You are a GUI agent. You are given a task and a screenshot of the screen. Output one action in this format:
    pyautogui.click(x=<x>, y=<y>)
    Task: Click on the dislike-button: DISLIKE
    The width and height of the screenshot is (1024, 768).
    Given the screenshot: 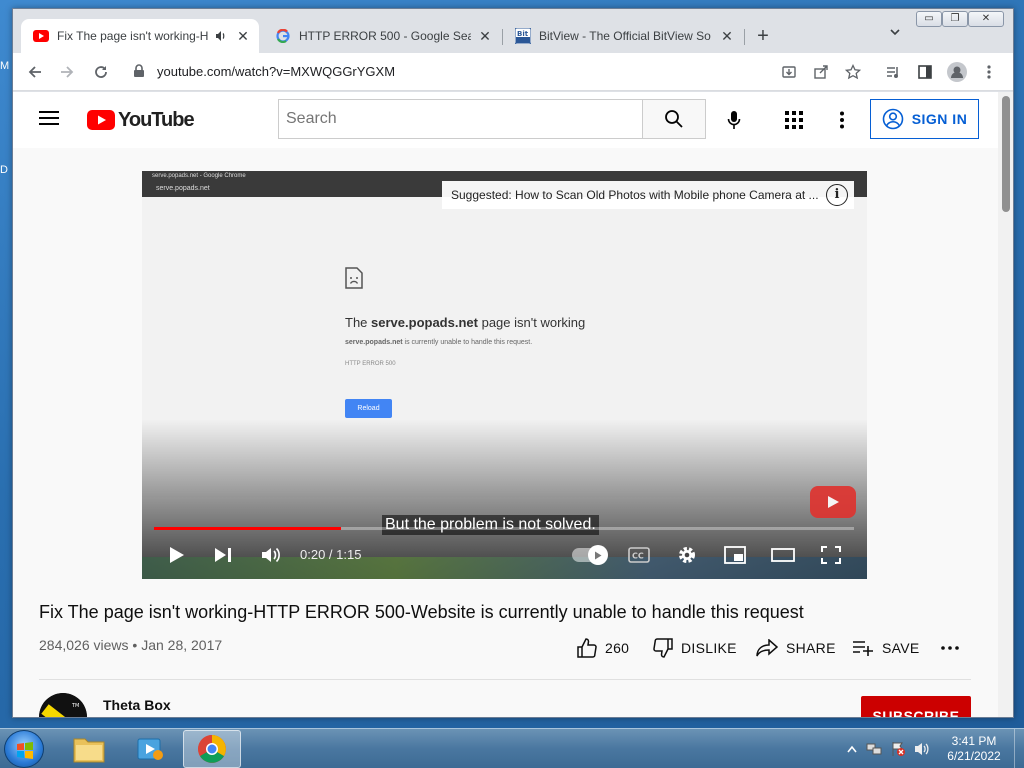 What is the action you would take?
    pyautogui.click(x=695, y=648)
    